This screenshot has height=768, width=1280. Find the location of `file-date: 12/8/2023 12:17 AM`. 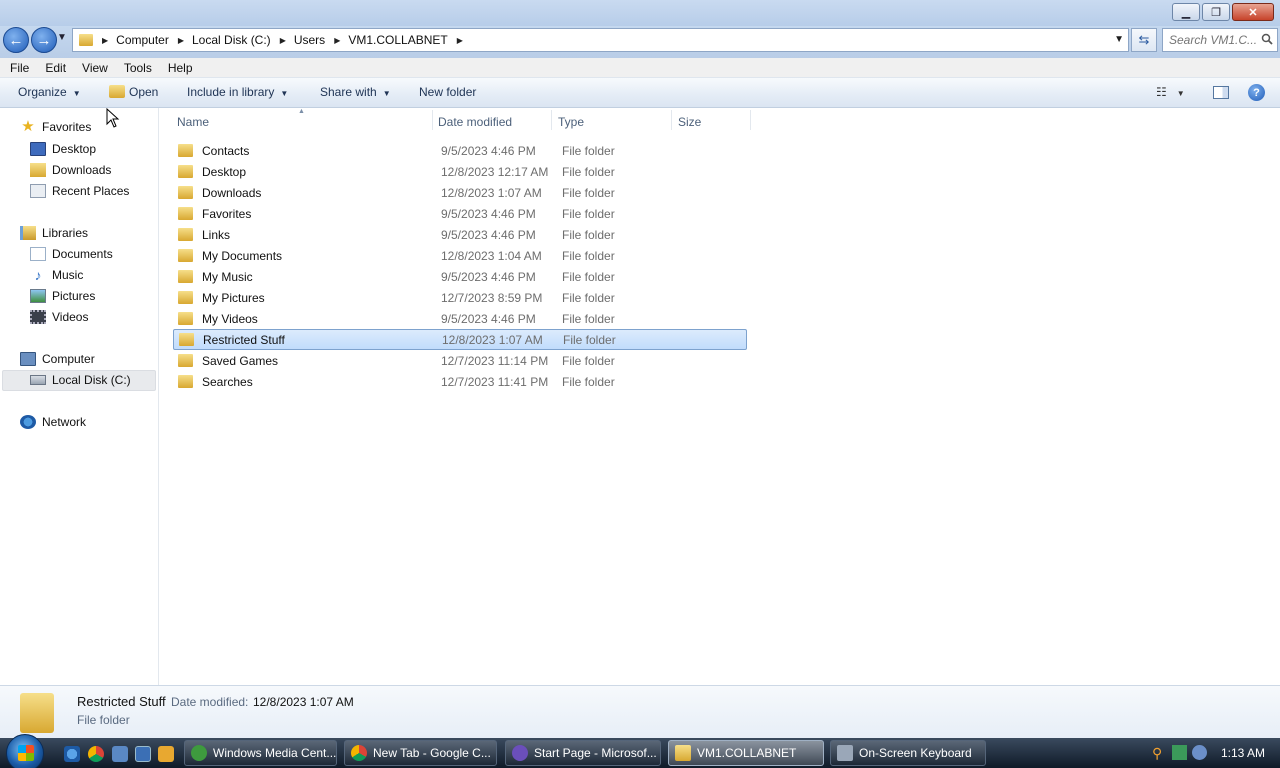

file-date: 12/8/2023 12:17 AM is located at coordinates (495, 171).